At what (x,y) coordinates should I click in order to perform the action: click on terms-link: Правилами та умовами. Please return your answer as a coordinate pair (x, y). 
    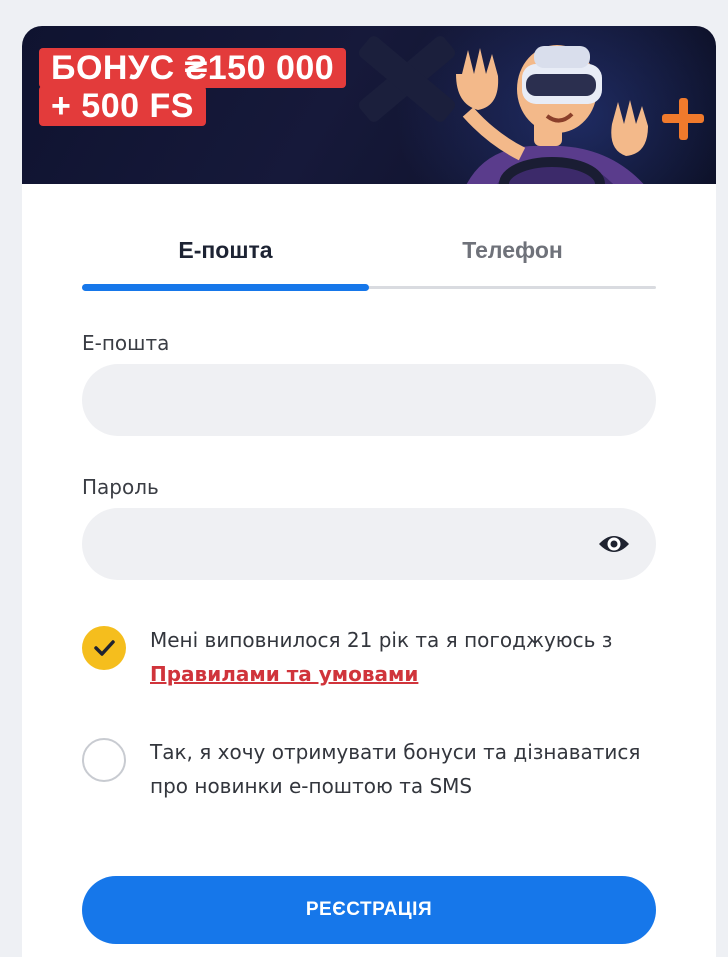
    Looking at the image, I should click on (284, 674).